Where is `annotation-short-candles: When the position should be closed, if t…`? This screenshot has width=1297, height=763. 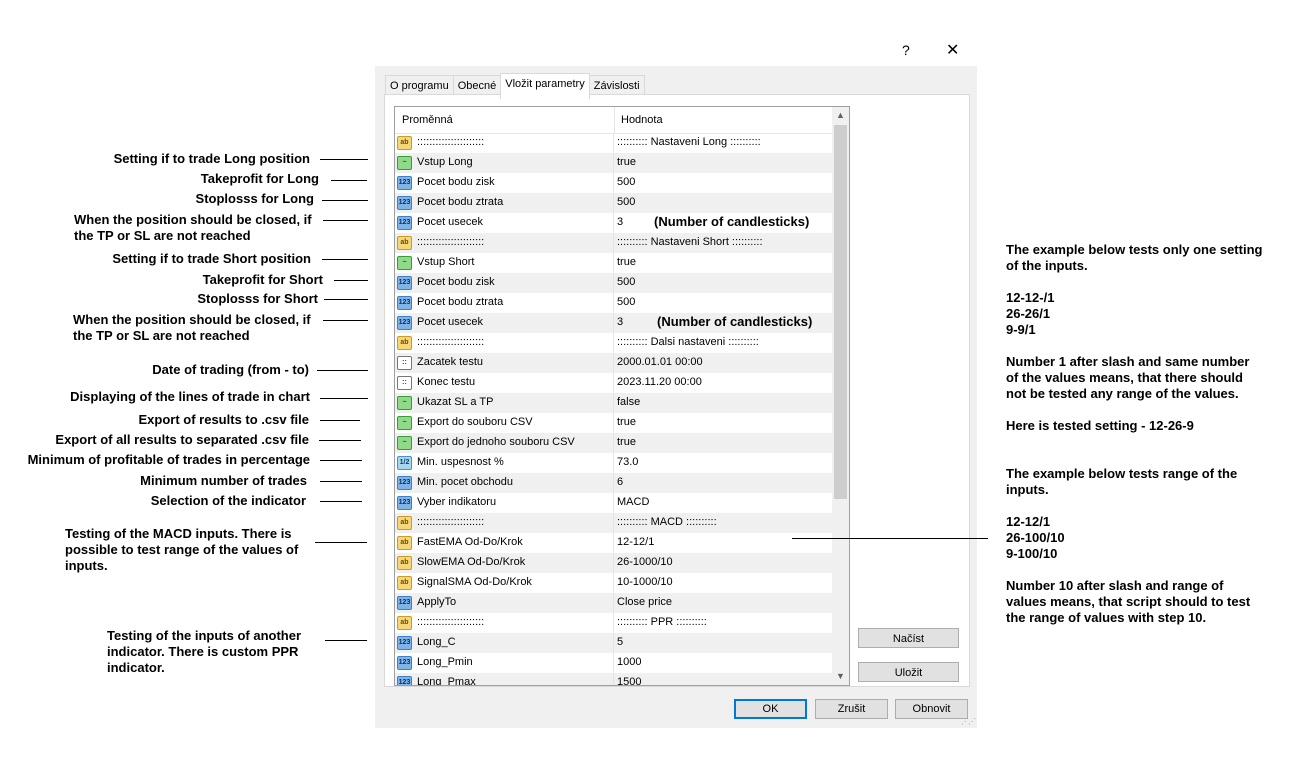
annotation-short-candles: When the position should be closed, if t… is located at coordinates (192, 327).